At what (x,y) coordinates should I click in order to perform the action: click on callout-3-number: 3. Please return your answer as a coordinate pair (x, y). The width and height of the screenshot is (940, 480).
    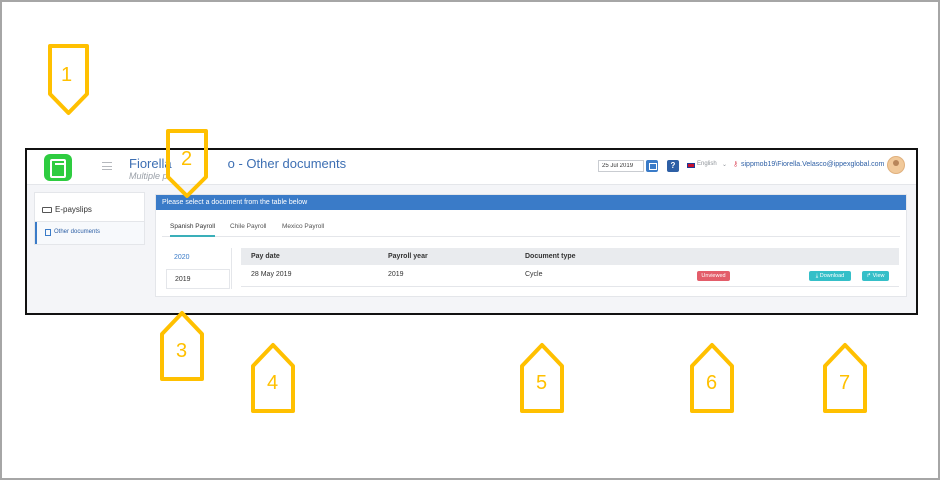
    Looking at the image, I should click on (182, 351).